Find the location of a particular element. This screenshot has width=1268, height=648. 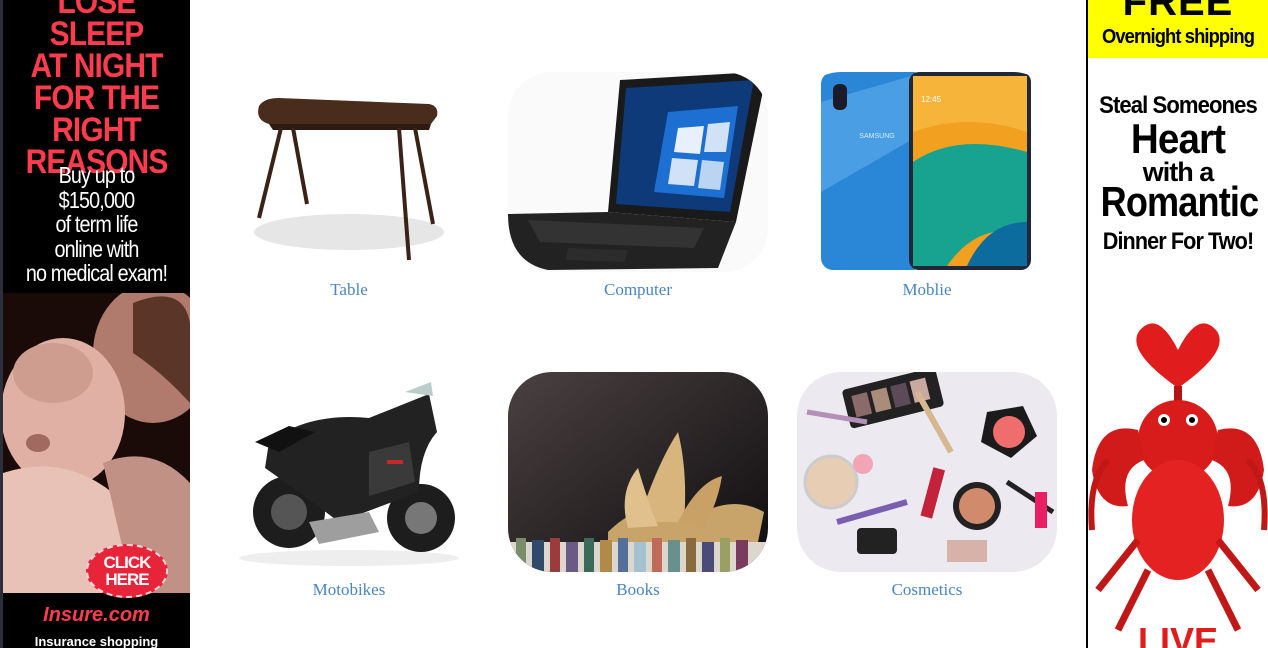

product-card-books: Books is located at coordinates (638, 492).